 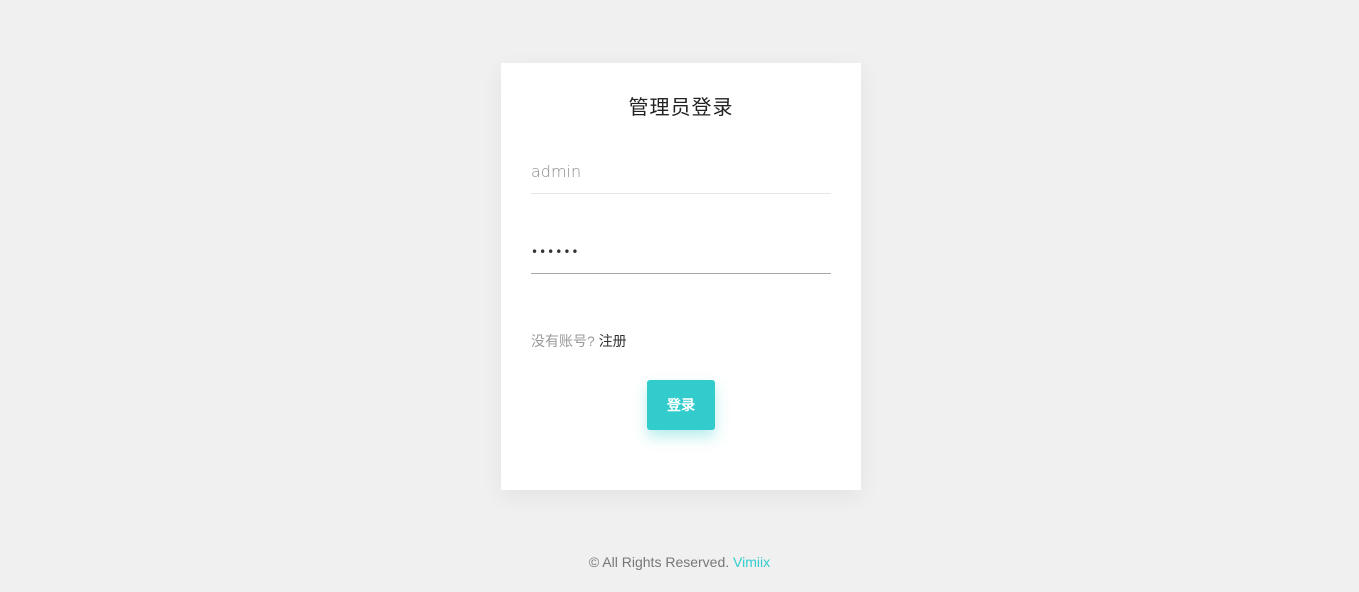 I want to click on footer: © All Rights Reserved. Vimiix, so click(x=679, y=562).